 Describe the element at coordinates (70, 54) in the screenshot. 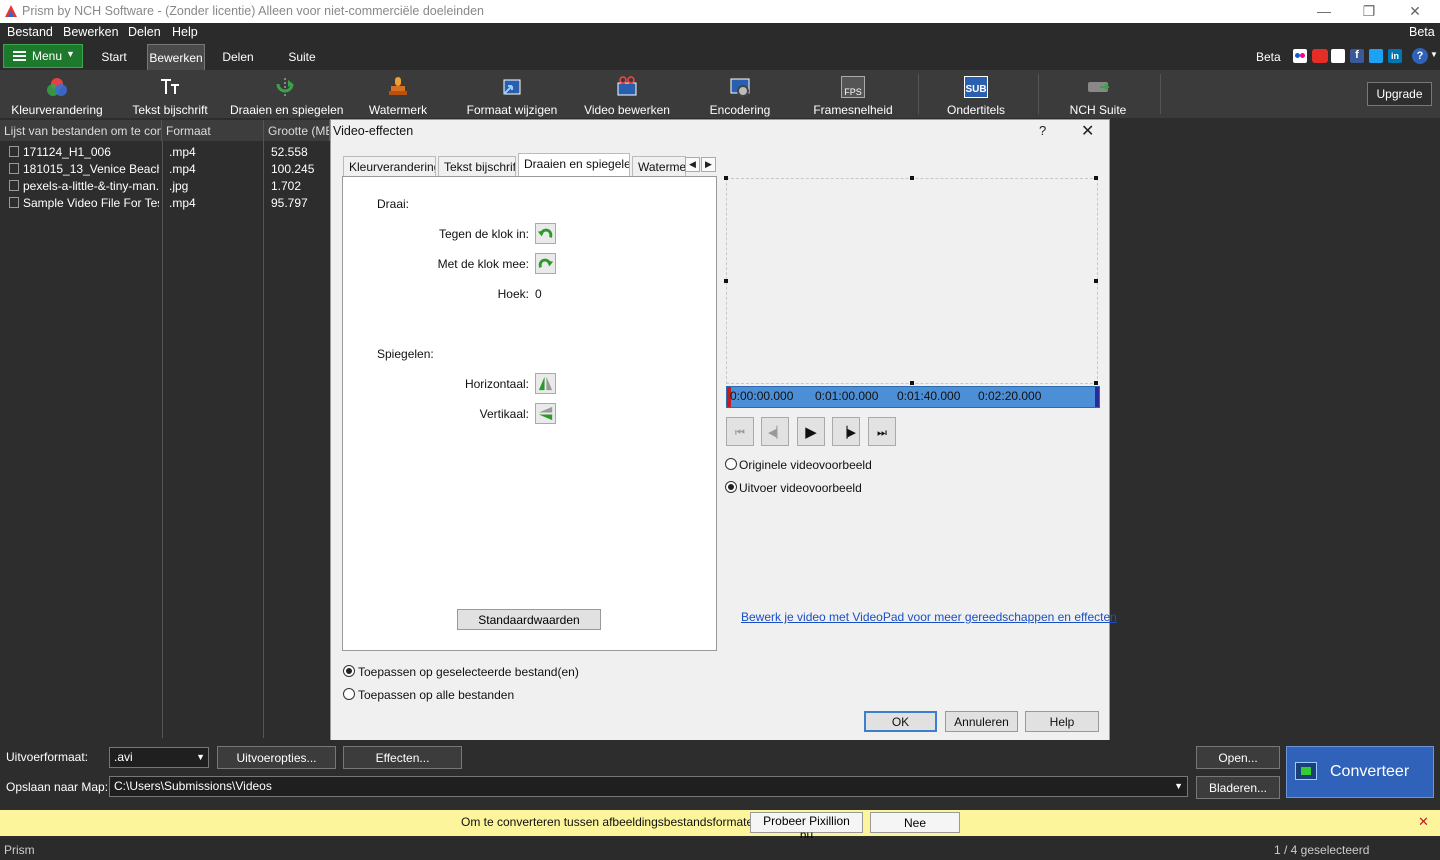

I see `chevron-down-icon: ▼` at that location.